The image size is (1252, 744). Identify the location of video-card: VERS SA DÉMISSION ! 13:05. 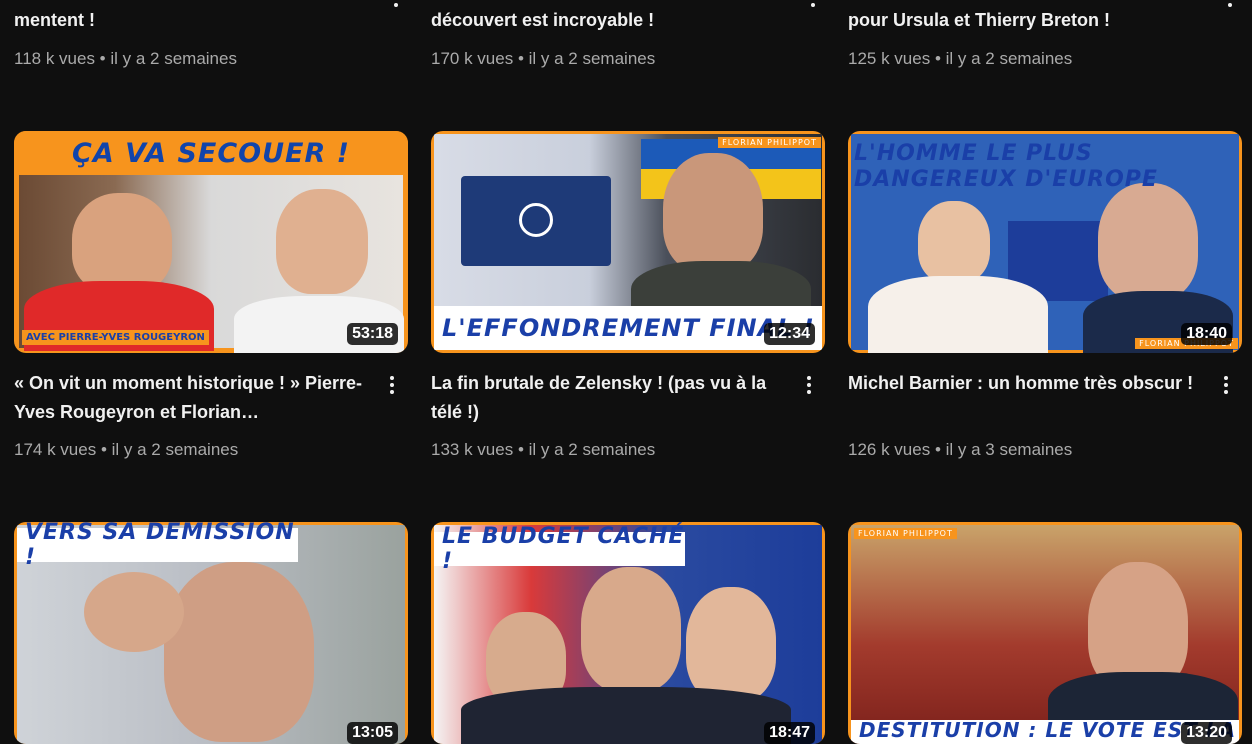
(211, 633).